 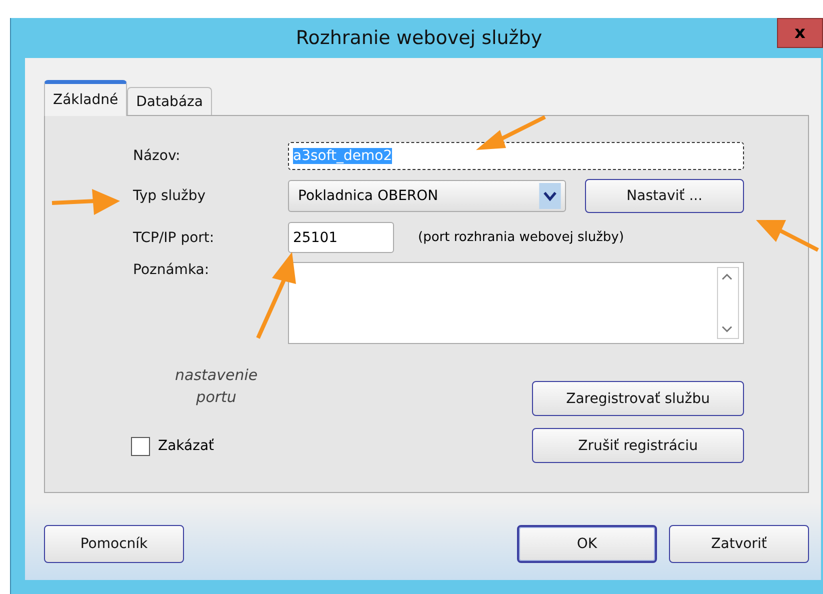 What do you see at coordinates (550, 196) in the screenshot?
I see `dropdown-chevron-icon` at bounding box center [550, 196].